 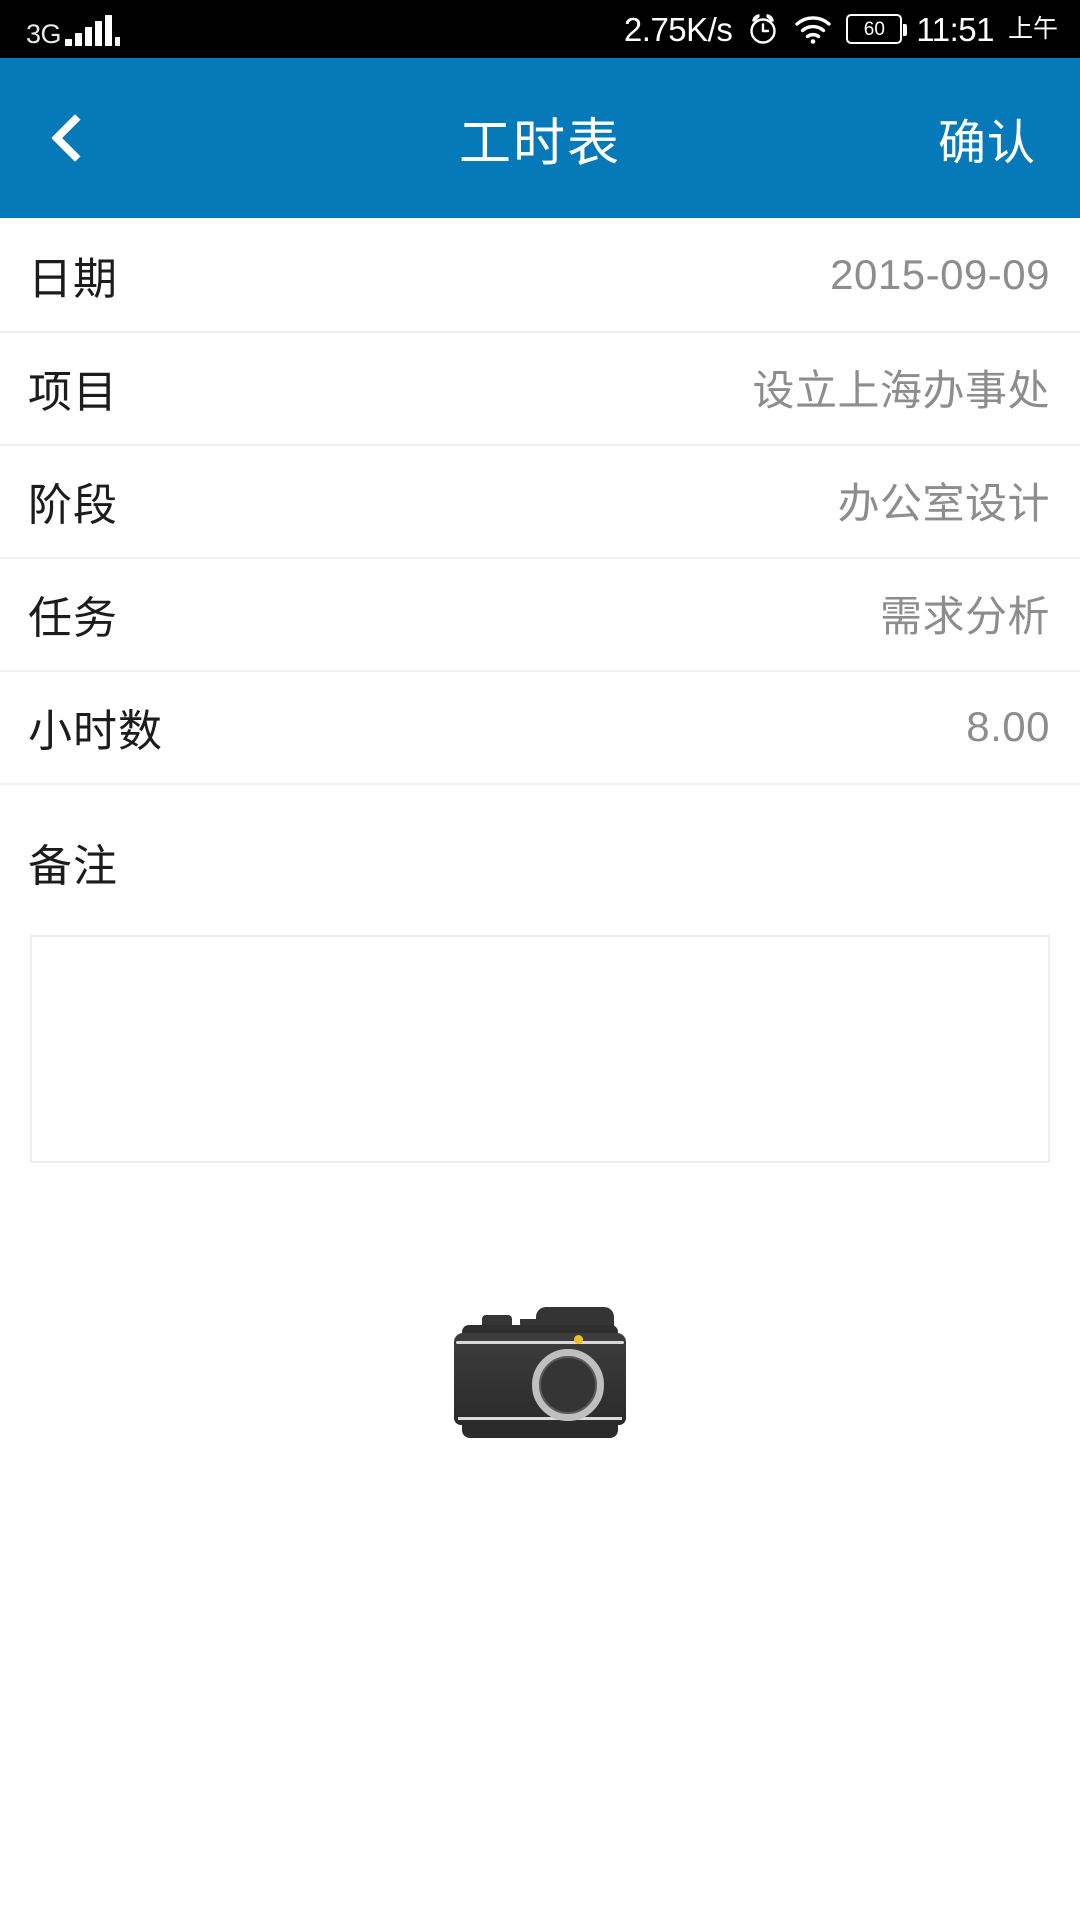 I want to click on row-value-hours: 8.00, so click(x=1008, y=726).